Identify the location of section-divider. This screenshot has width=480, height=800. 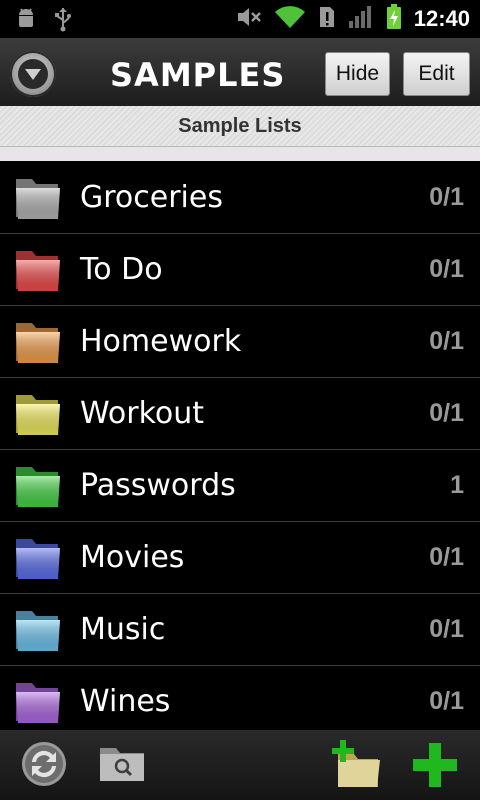
(240, 154).